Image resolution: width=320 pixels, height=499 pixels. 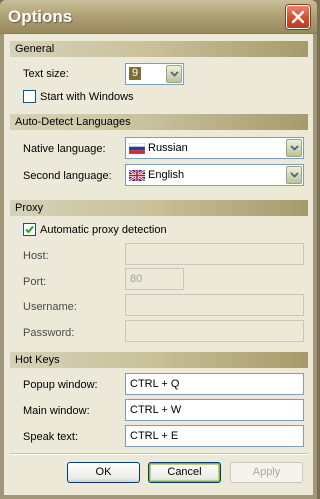 What do you see at coordinates (137, 175) in the screenshot?
I see `uk-flag-icon` at bounding box center [137, 175].